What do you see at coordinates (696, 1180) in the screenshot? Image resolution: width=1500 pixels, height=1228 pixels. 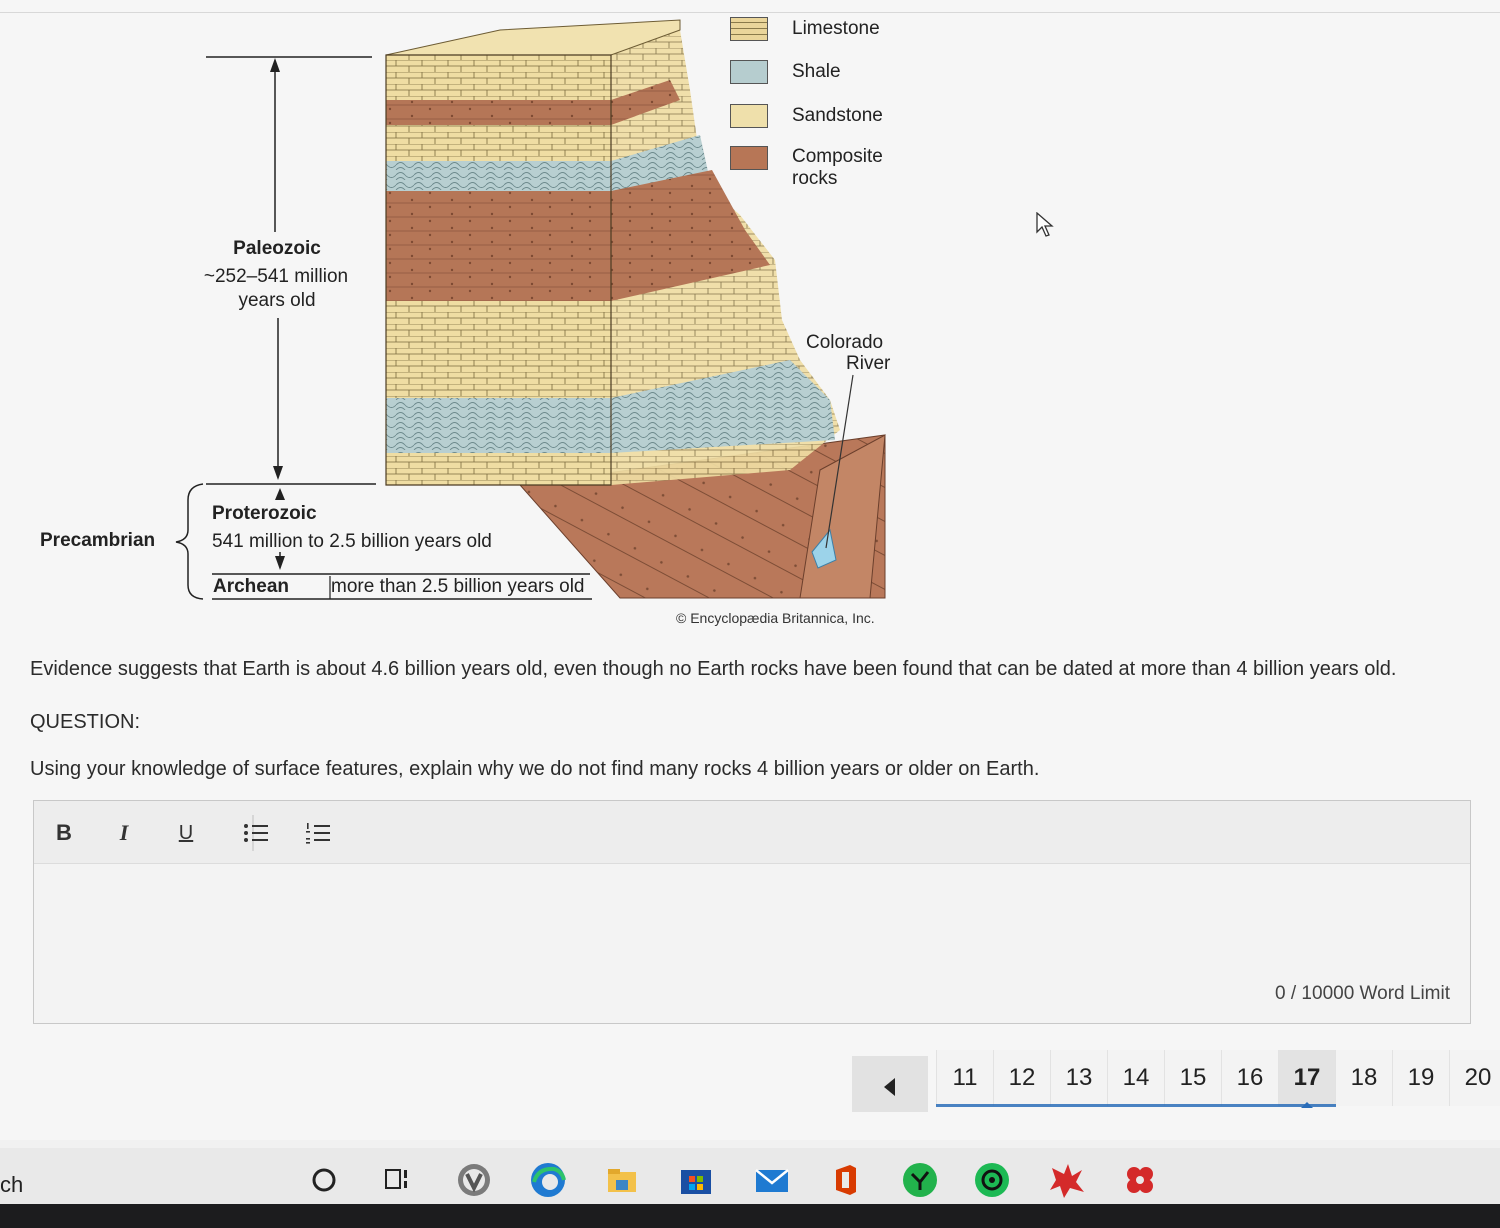 I see `store-icon` at bounding box center [696, 1180].